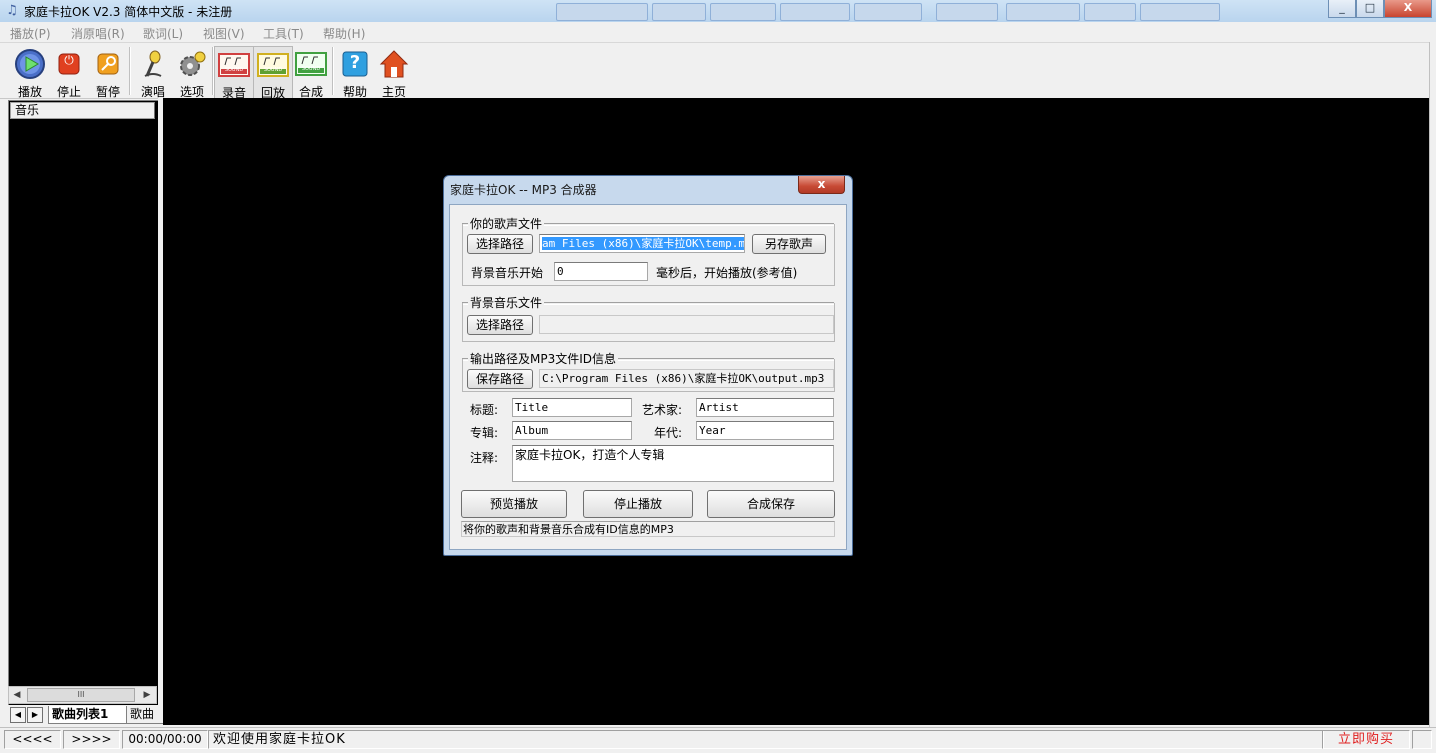  Describe the element at coordinates (484, 458) in the screenshot. I see `comment-label: 注释:` at that location.